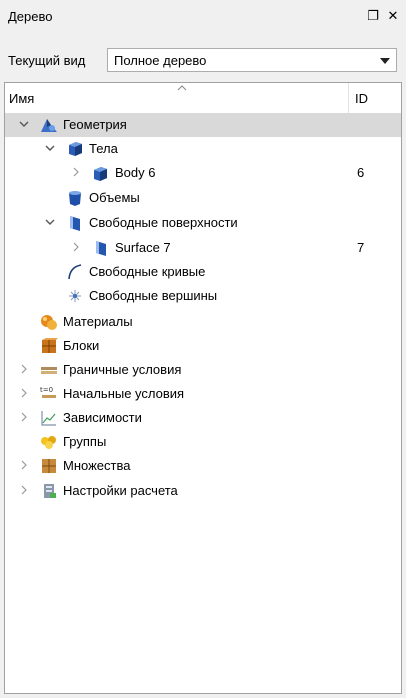 This screenshot has height=698, width=406. What do you see at coordinates (75, 223) in the screenshot?
I see `surfaces-icon` at bounding box center [75, 223].